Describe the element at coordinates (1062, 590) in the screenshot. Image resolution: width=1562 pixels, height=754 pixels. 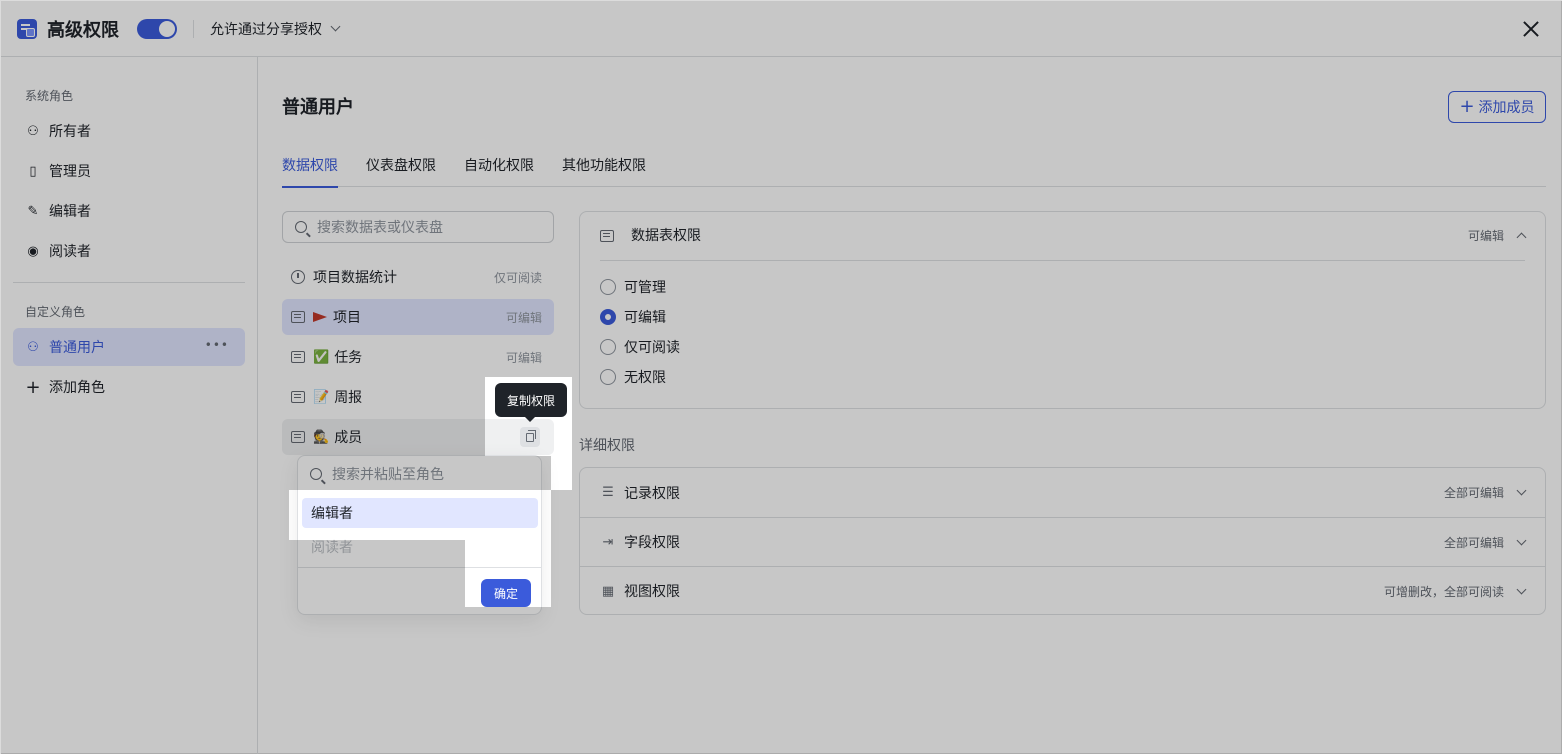
I see `detail-row-views: ▦ 视图权限 可增删改，全部可阅读` at that location.